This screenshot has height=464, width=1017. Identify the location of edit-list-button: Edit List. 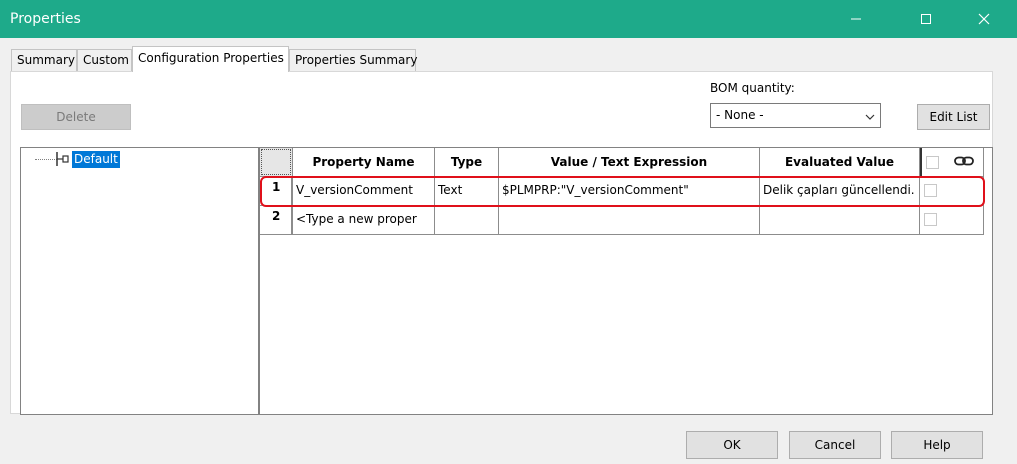
(953, 117).